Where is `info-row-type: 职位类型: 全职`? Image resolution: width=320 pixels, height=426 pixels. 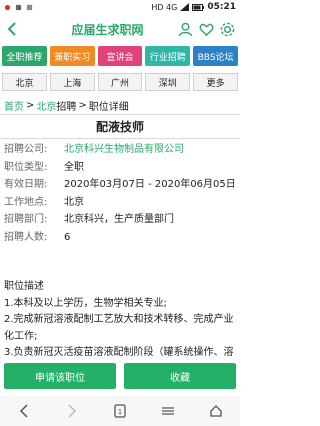
info-row-type: 职位类型: 全职 is located at coordinates (122, 168).